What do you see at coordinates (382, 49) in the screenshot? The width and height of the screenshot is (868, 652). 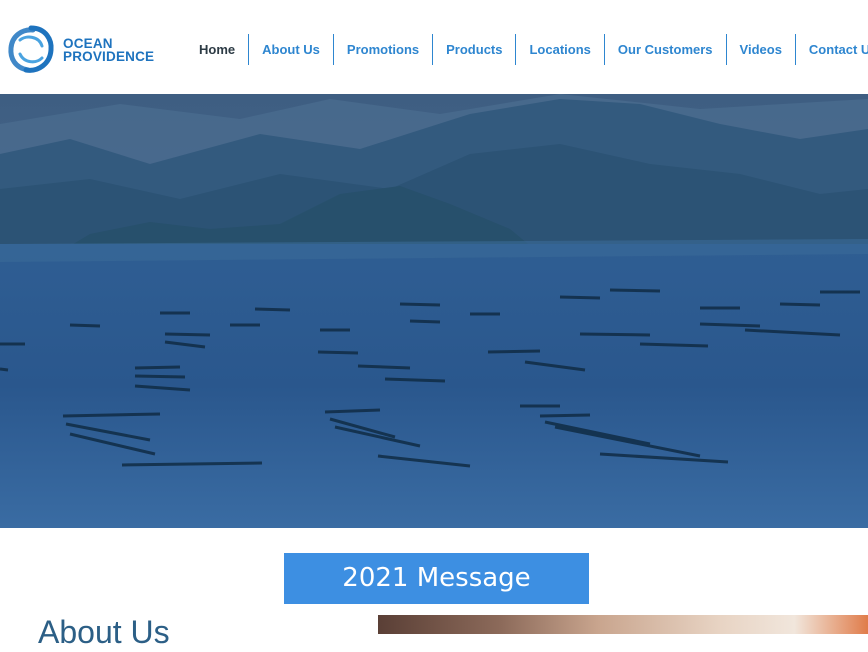 I see `nav-item-promotions: Promotions` at bounding box center [382, 49].